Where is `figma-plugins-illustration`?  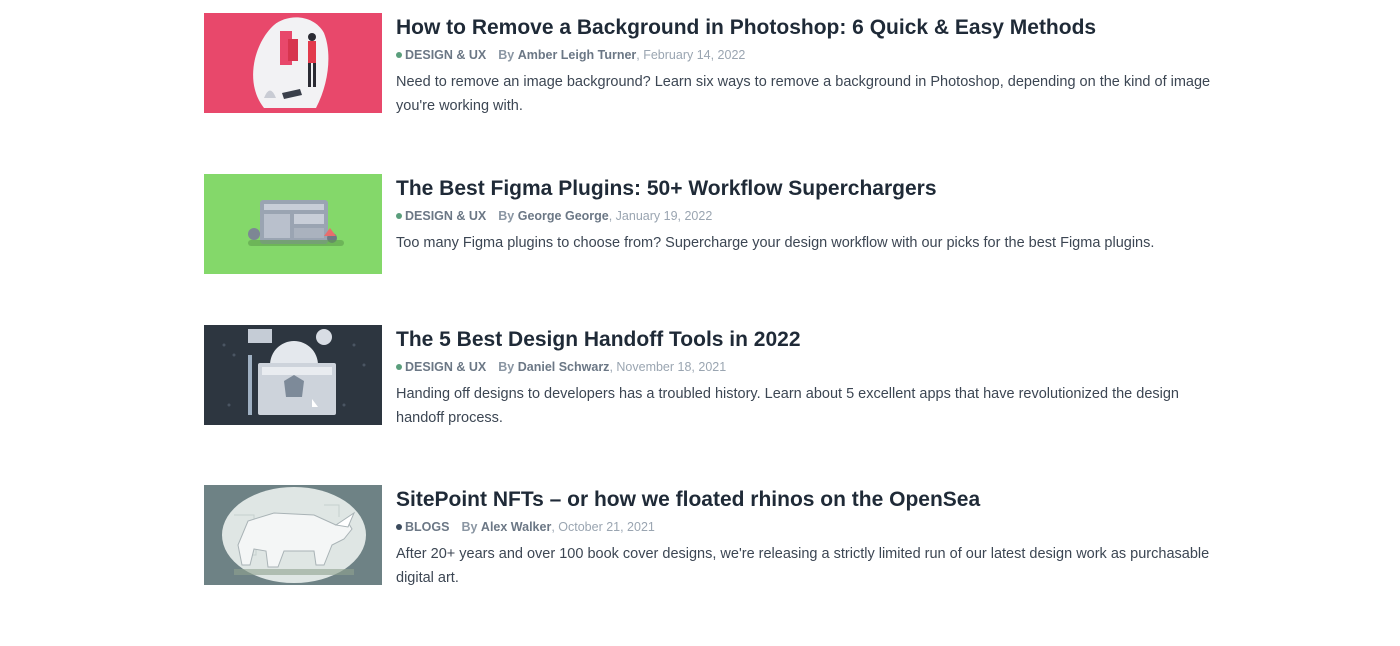
figma-plugins-illustration is located at coordinates (293, 224).